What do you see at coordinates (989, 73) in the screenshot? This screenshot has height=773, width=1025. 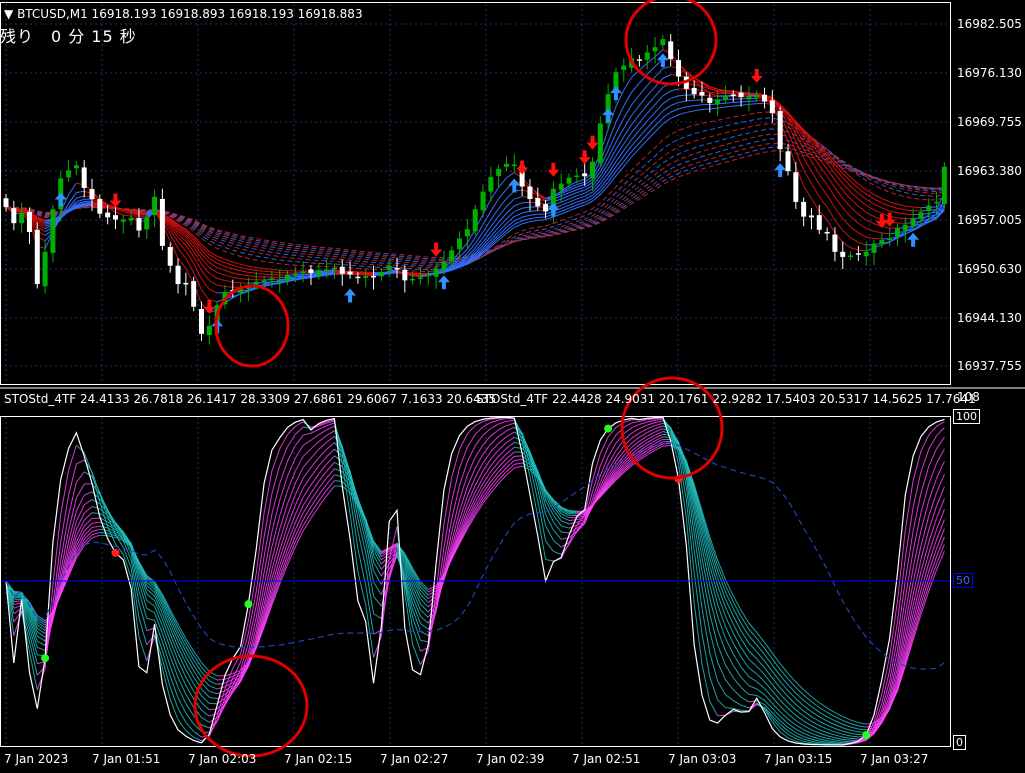 I see `price-label: 16976.130` at bounding box center [989, 73].